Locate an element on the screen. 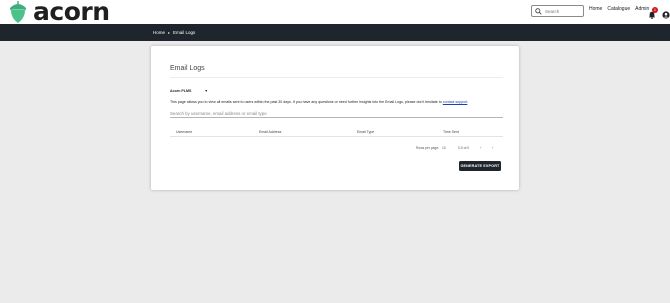  generate-export-button: GENERATE EXPORT is located at coordinates (480, 166).